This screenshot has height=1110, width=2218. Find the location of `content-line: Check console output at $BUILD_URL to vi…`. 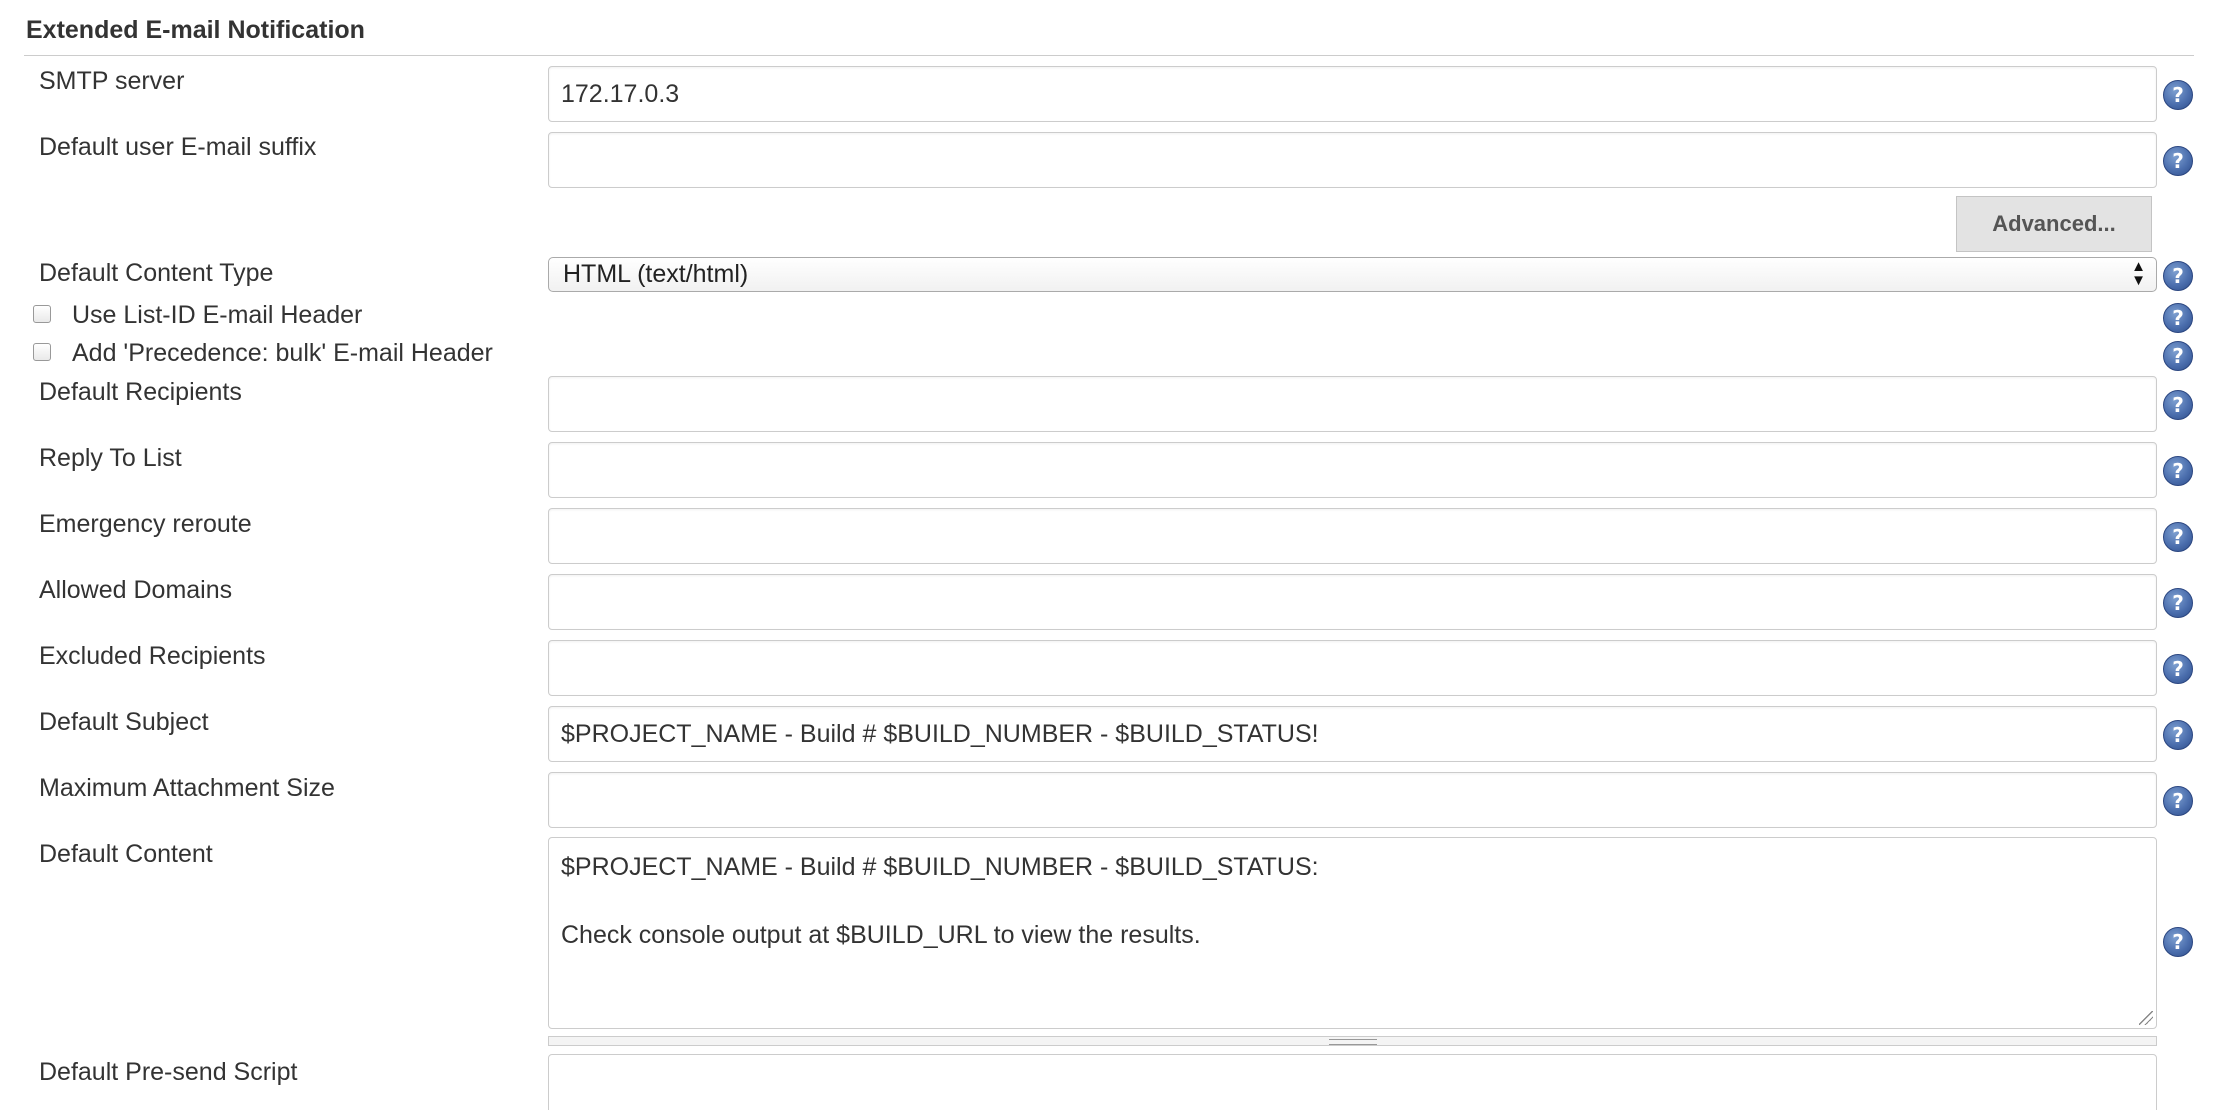

content-line: Check console output at $BUILD_URL to vi… is located at coordinates (881, 935).